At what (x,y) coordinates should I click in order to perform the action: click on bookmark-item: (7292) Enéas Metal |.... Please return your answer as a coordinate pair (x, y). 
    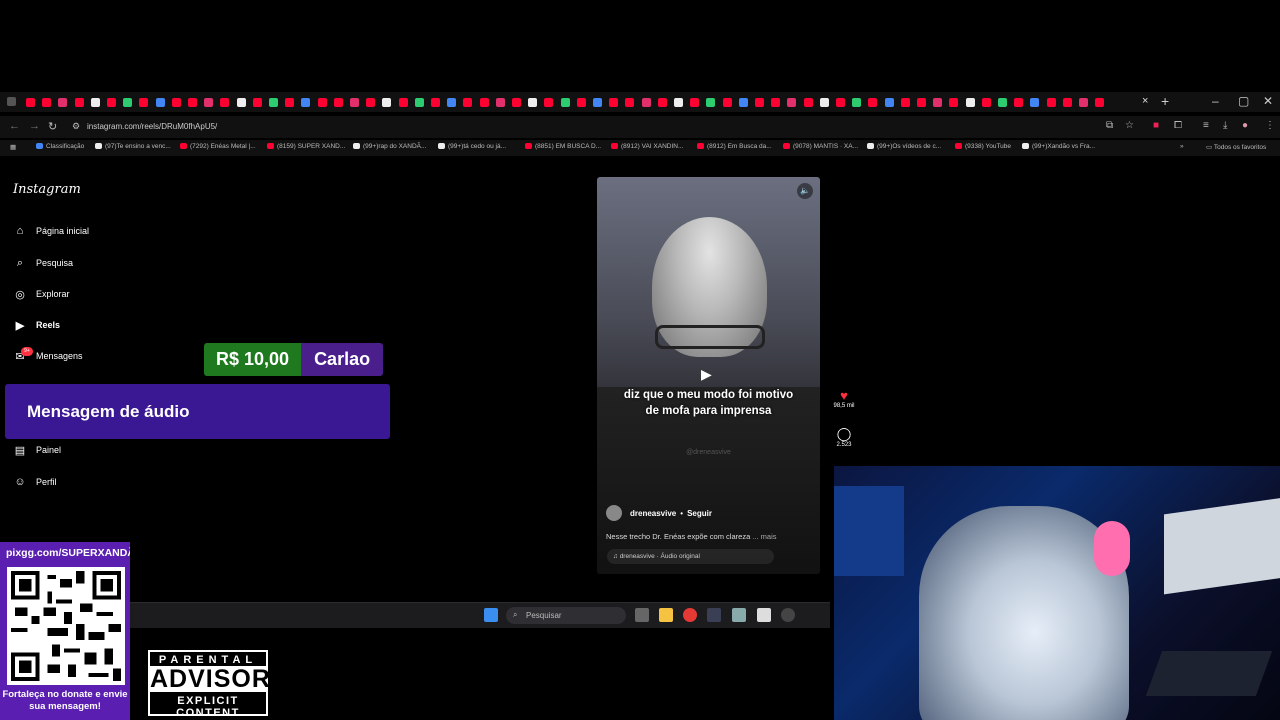
    Looking at the image, I should click on (218, 146).